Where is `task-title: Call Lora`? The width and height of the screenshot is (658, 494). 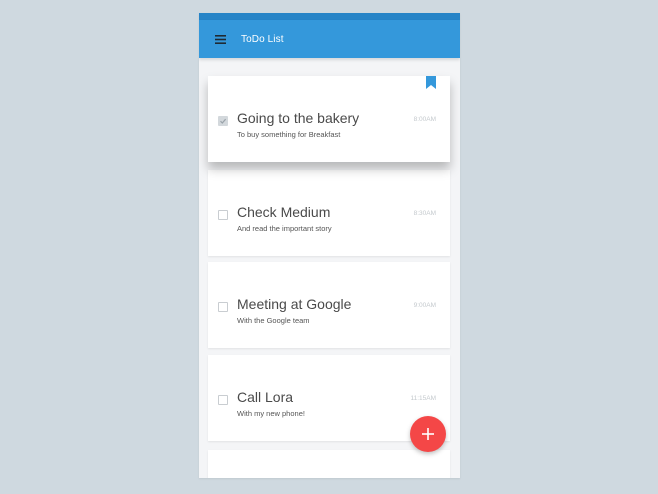 task-title: Call Lora is located at coordinates (265, 397).